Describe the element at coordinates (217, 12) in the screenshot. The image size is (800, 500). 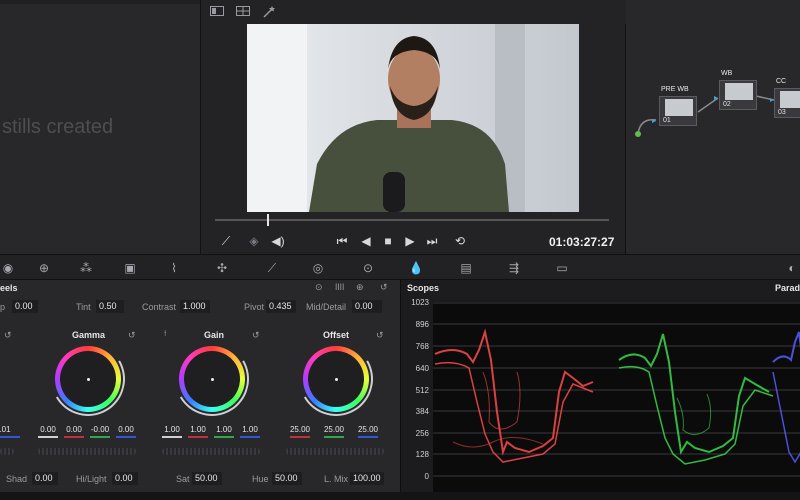
I see `viewer-mode-icon` at that location.